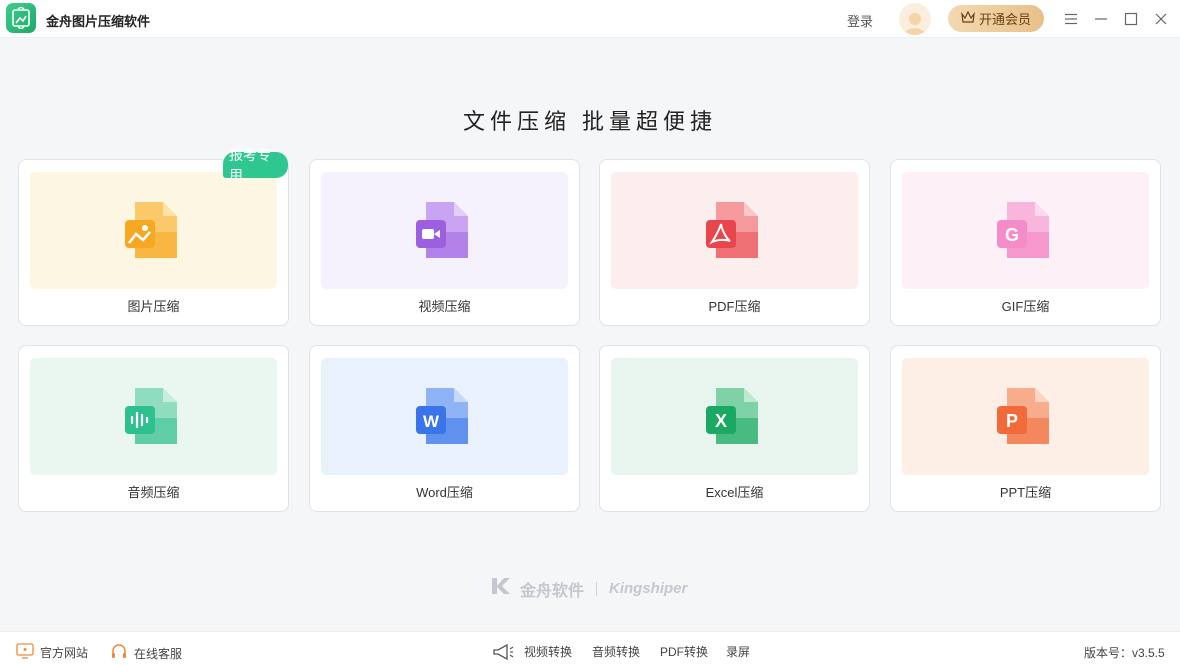 The width and height of the screenshot is (1180, 665). Describe the element at coordinates (590, 19) in the screenshot. I see `title-bar: 金舟图片压缩软件 登录 开通会员` at that location.